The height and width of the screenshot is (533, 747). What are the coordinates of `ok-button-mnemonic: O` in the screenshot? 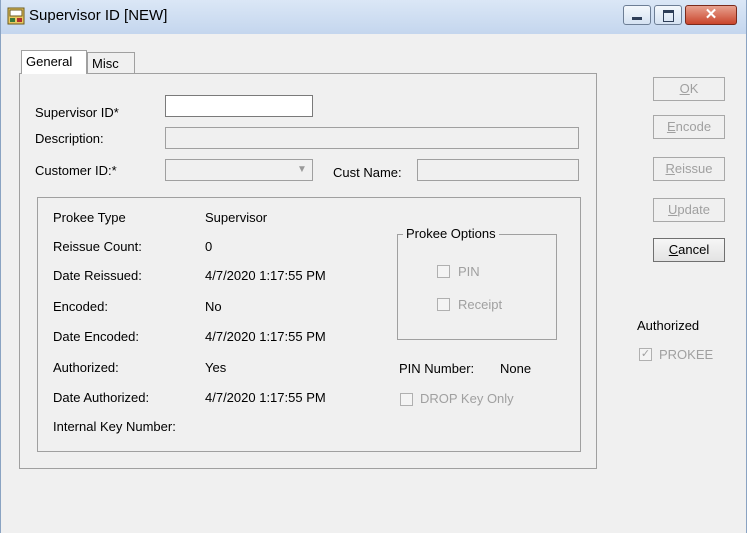 It's located at (684, 88).